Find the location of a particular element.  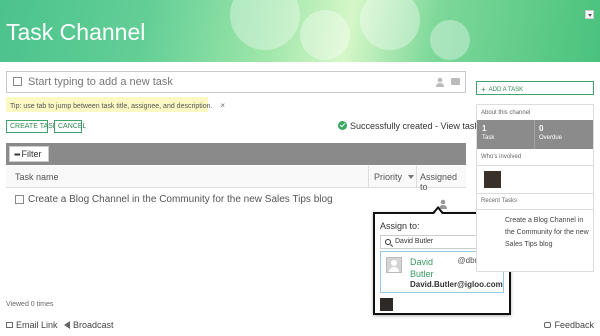

filter-label: Filter is located at coordinates (31, 154).